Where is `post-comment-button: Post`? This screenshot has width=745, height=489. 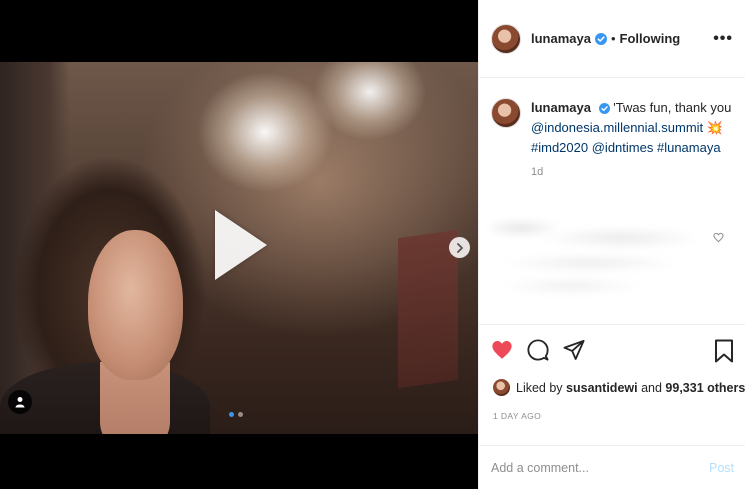
post-comment-button: Post is located at coordinates (721, 468).